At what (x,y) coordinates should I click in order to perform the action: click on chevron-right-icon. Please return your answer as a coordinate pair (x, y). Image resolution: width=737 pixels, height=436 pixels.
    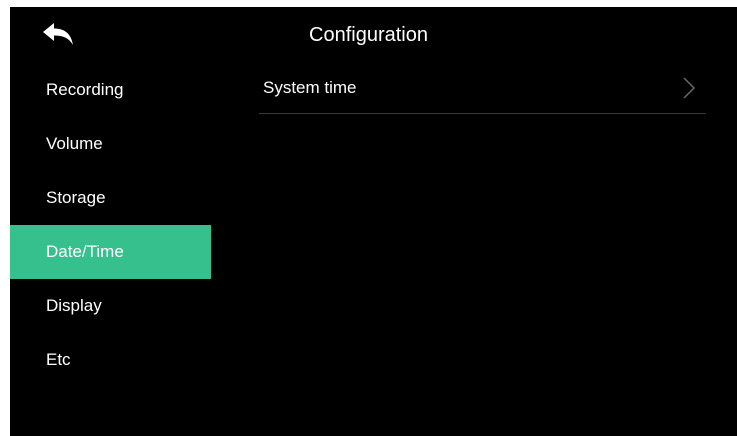
    Looking at the image, I should click on (689, 88).